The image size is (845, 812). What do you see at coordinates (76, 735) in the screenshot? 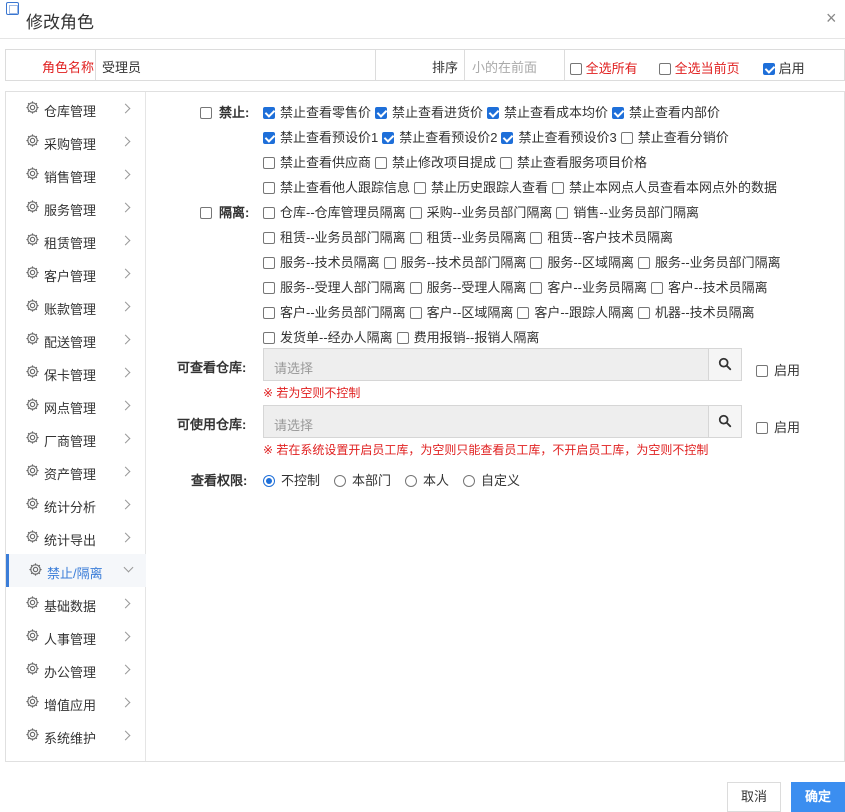
I see `sidebar-item: 系统维护` at bounding box center [76, 735].